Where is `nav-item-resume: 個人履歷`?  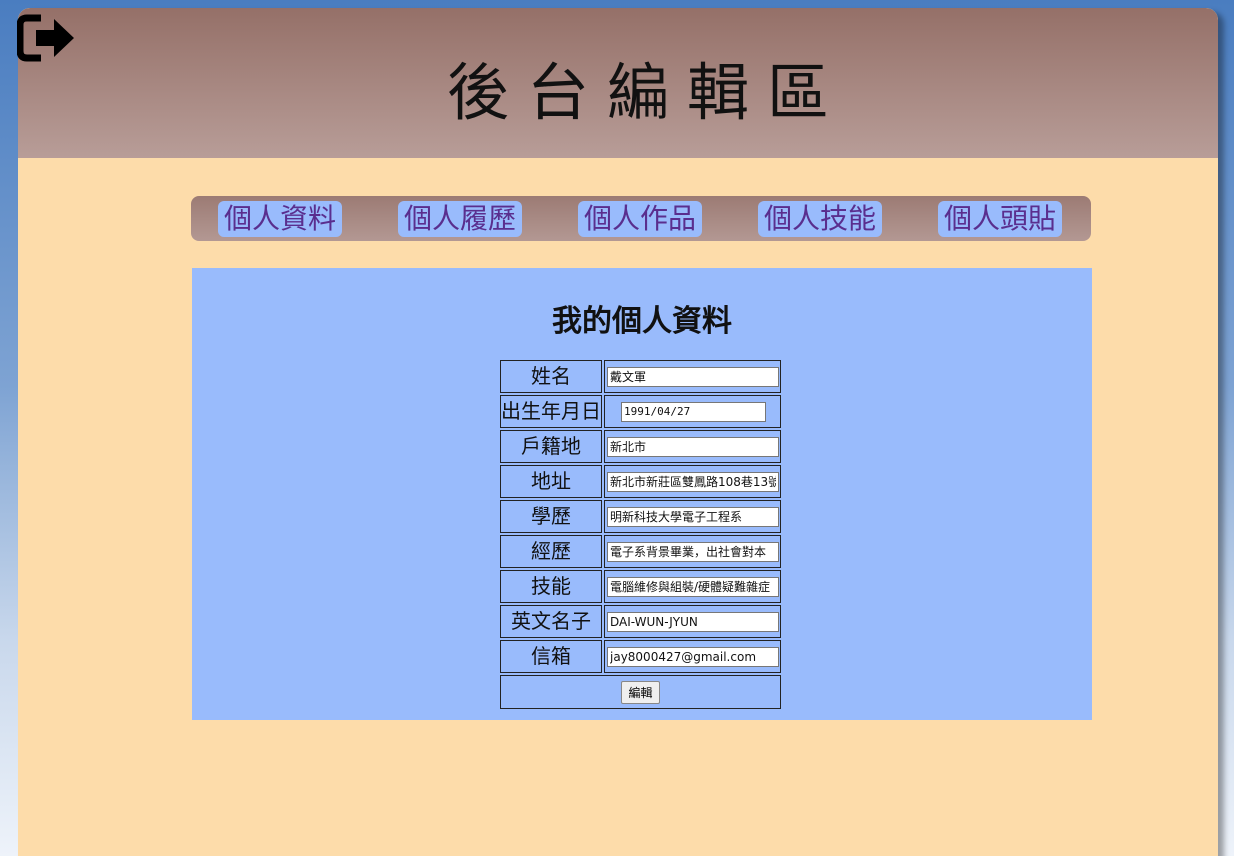
nav-item-resume: 個人履歷 is located at coordinates (460, 219).